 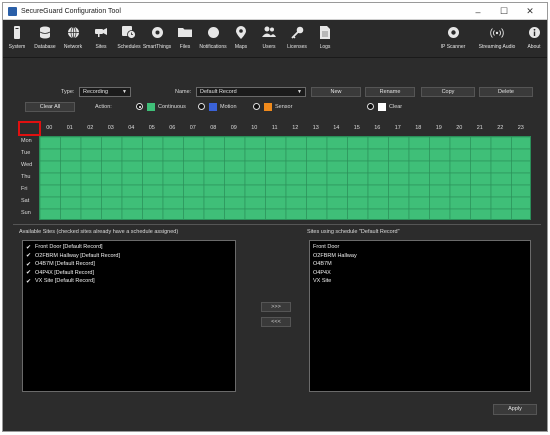 I want to click on list-item: ✔ VX Site [Default Record], so click(x=129, y=281).